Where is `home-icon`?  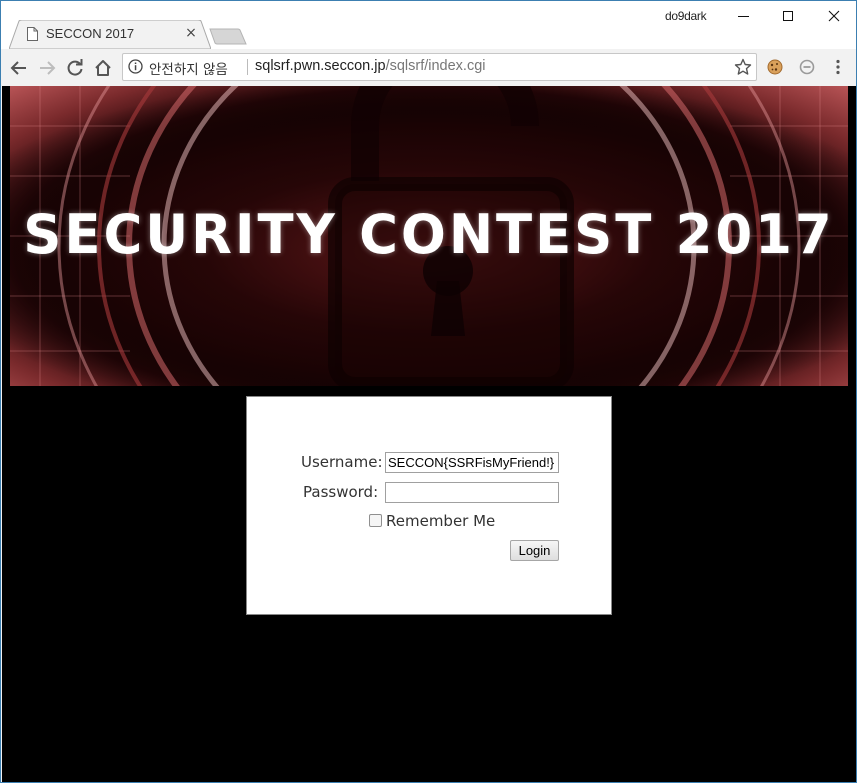
home-icon is located at coordinates (103, 68).